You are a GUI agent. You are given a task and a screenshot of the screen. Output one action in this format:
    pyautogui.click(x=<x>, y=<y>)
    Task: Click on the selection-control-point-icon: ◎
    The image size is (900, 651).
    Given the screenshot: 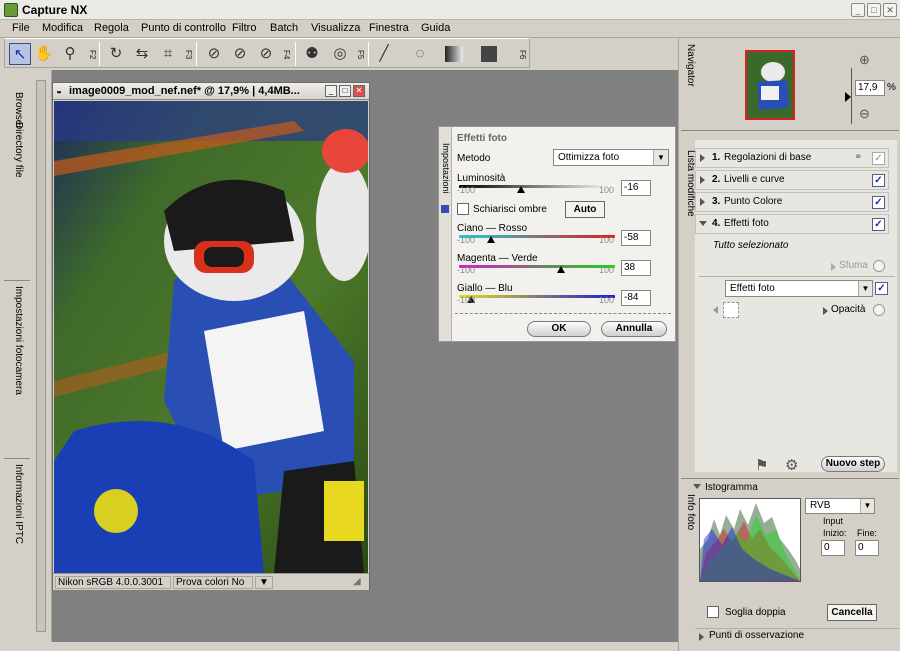 What is the action you would take?
    pyautogui.click(x=340, y=54)
    